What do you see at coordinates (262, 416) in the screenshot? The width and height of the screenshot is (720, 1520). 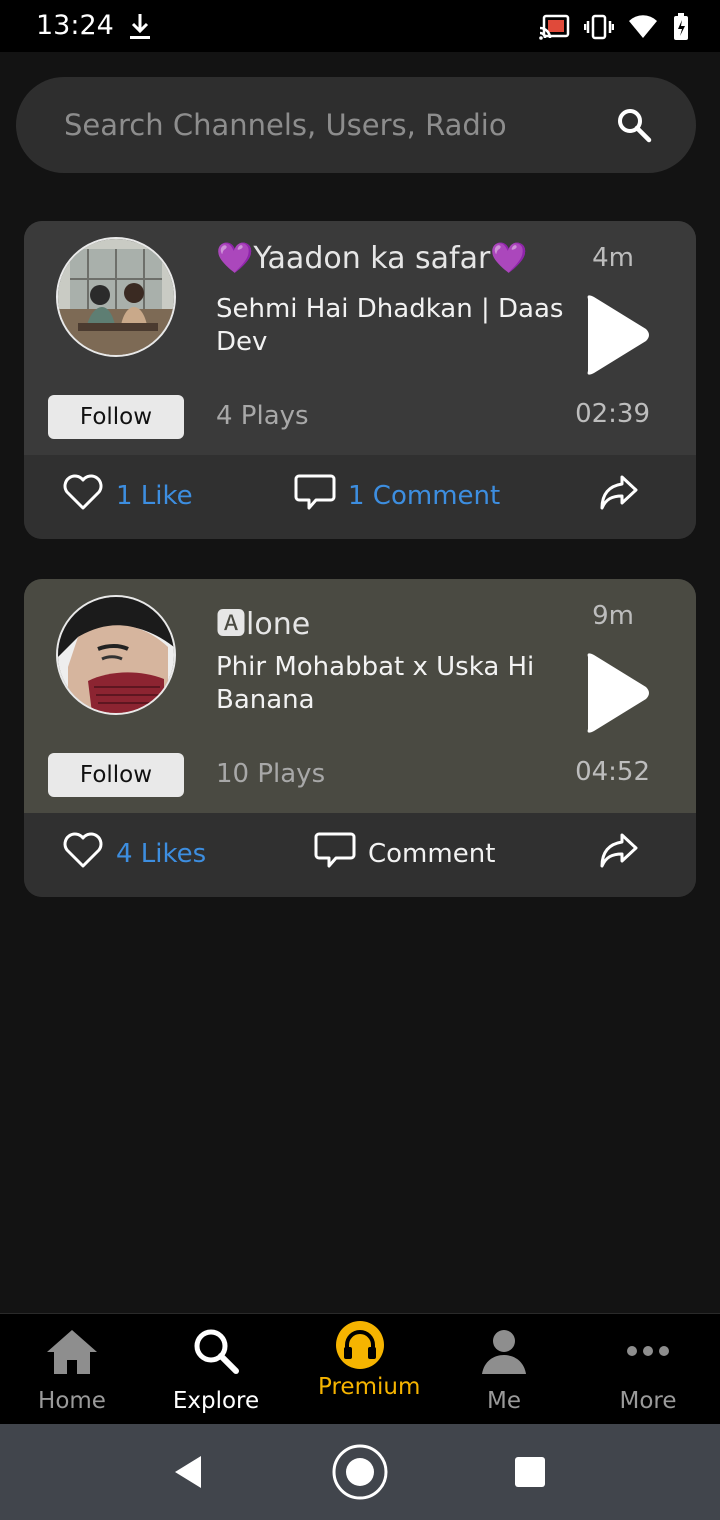 I see `play-count: 4 Plays` at bounding box center [262, 416].